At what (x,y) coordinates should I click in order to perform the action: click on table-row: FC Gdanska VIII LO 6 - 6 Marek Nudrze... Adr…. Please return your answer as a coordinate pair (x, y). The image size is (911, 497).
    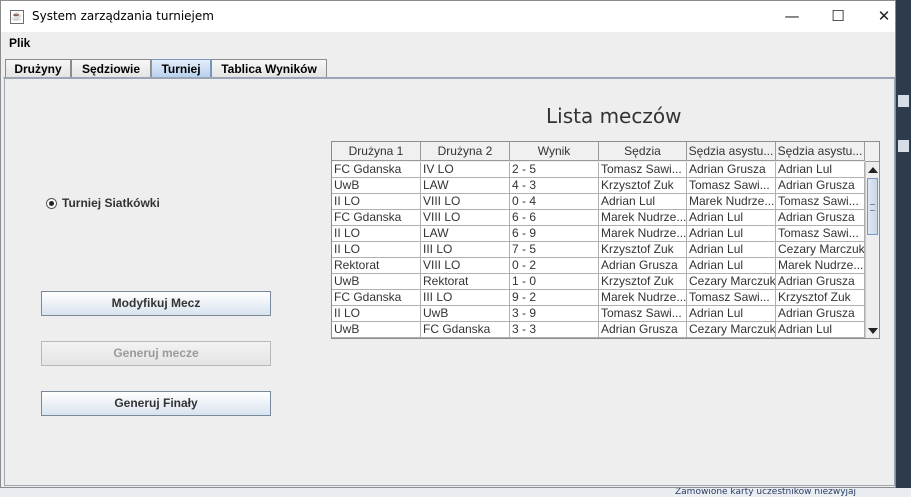
    Looking at the image, I should click on (598, 218).